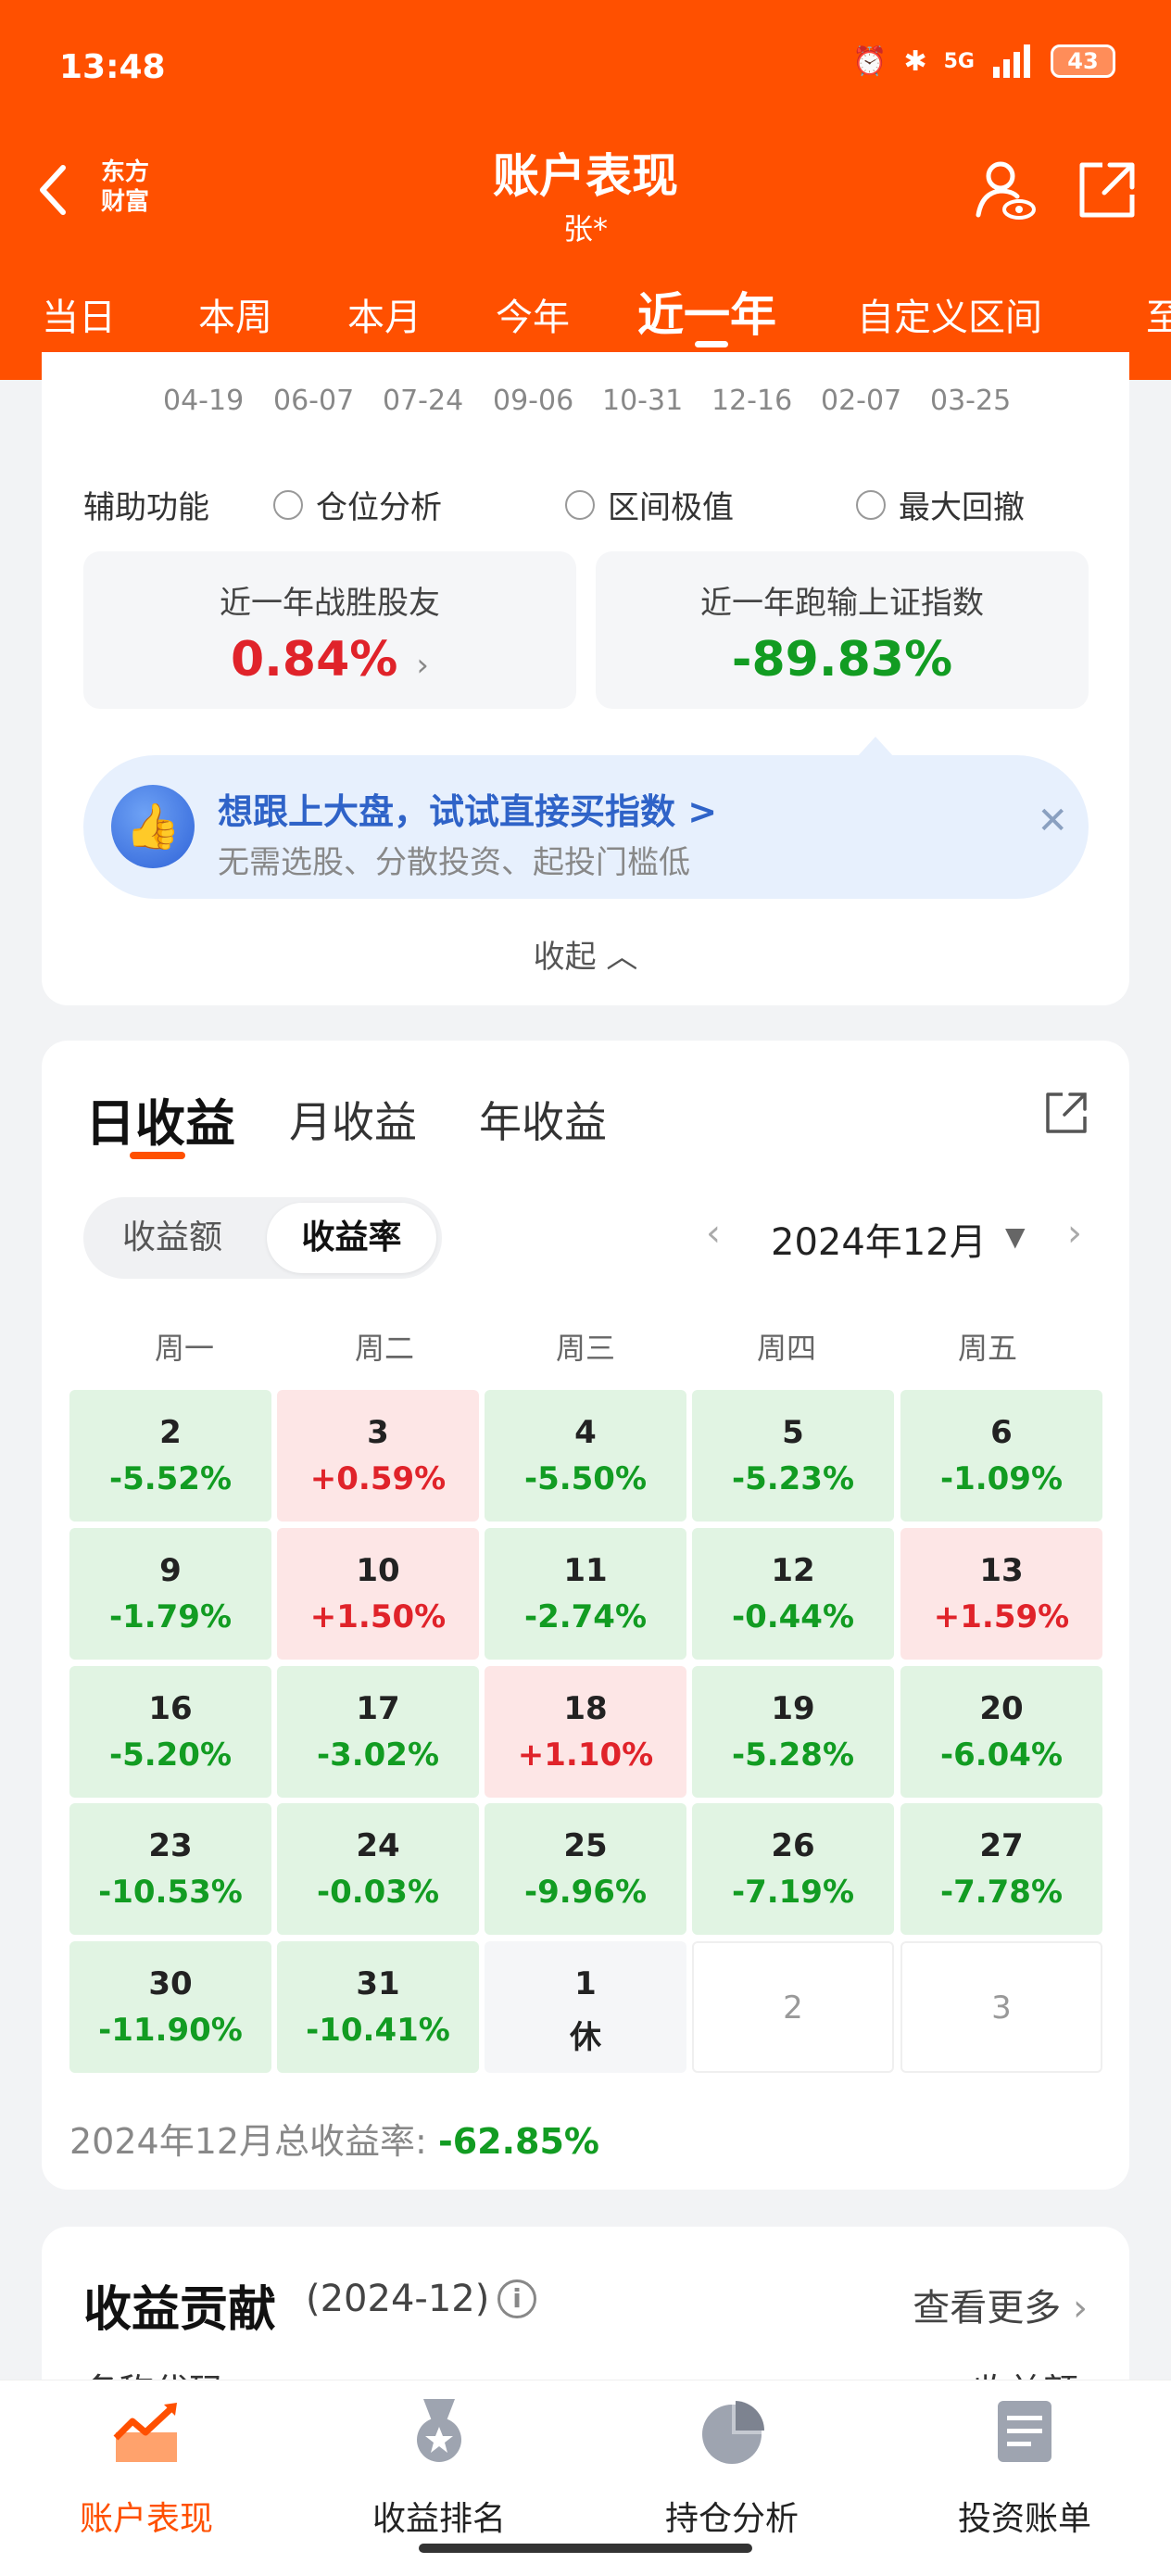  I want to click on calendar-day-number: 30, so click(171, 1983).